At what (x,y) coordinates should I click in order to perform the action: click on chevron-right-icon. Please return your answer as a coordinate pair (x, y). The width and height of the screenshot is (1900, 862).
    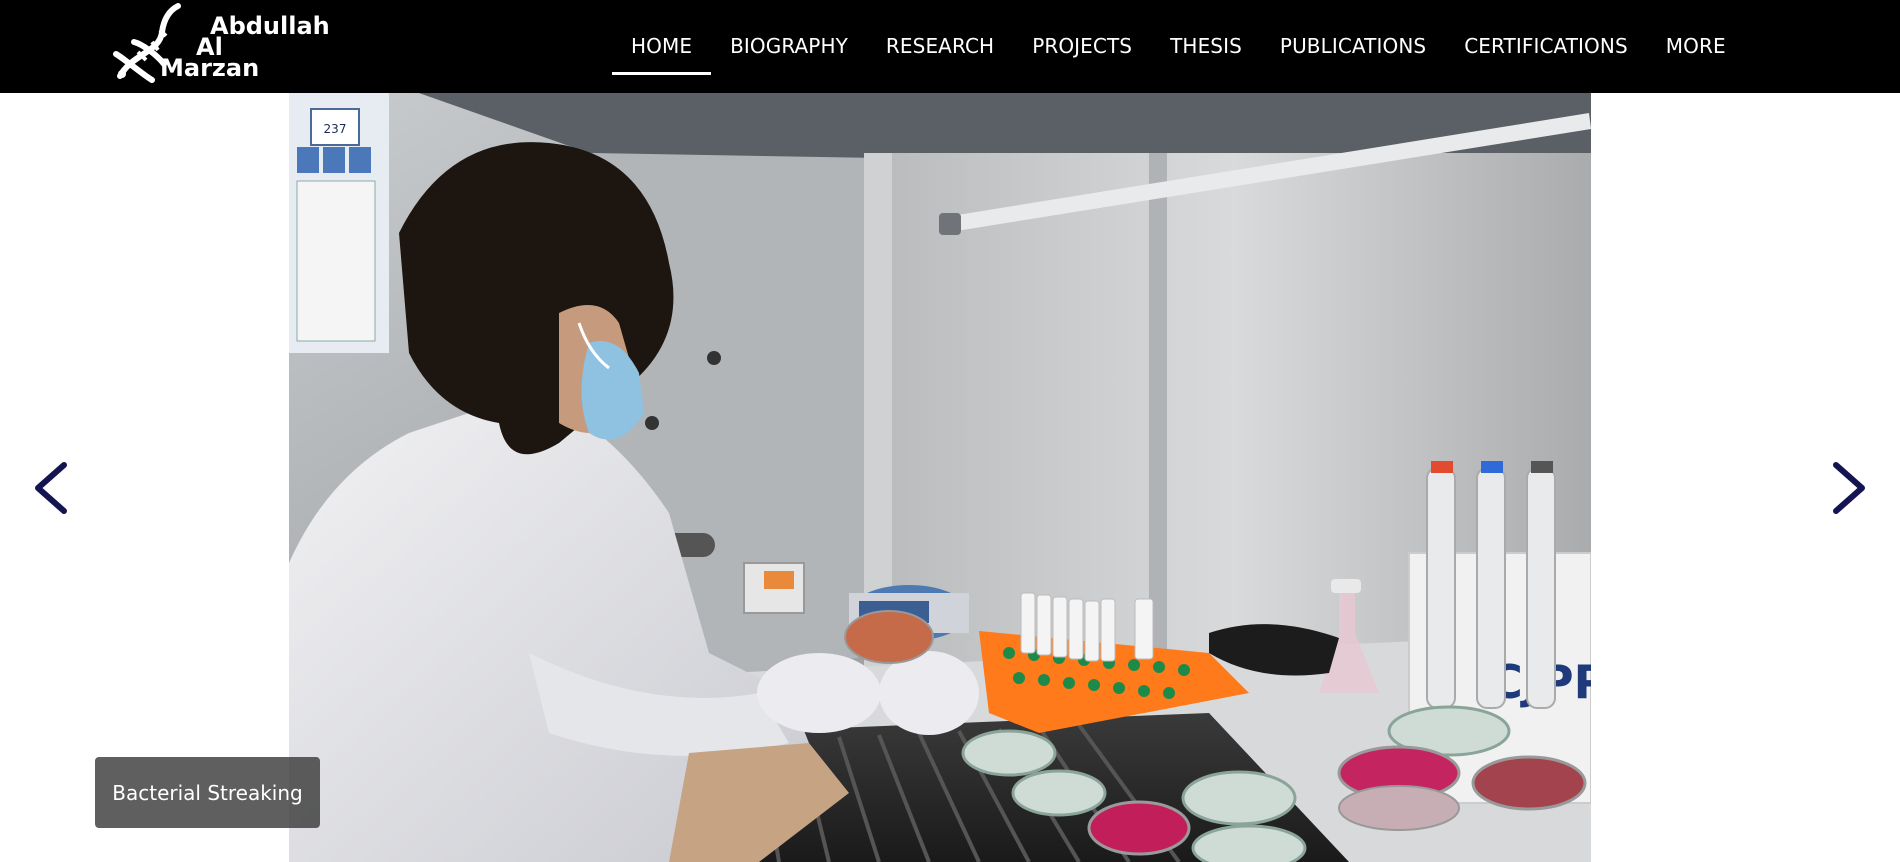
    Looking at the image, I should click on (1849, 488).